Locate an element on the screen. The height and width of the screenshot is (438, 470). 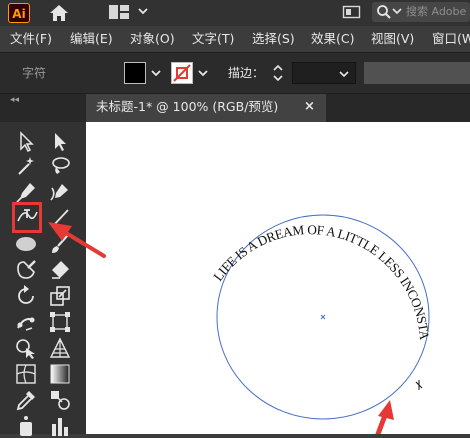
no-stroke-icon is located at coordinates (182, 73).